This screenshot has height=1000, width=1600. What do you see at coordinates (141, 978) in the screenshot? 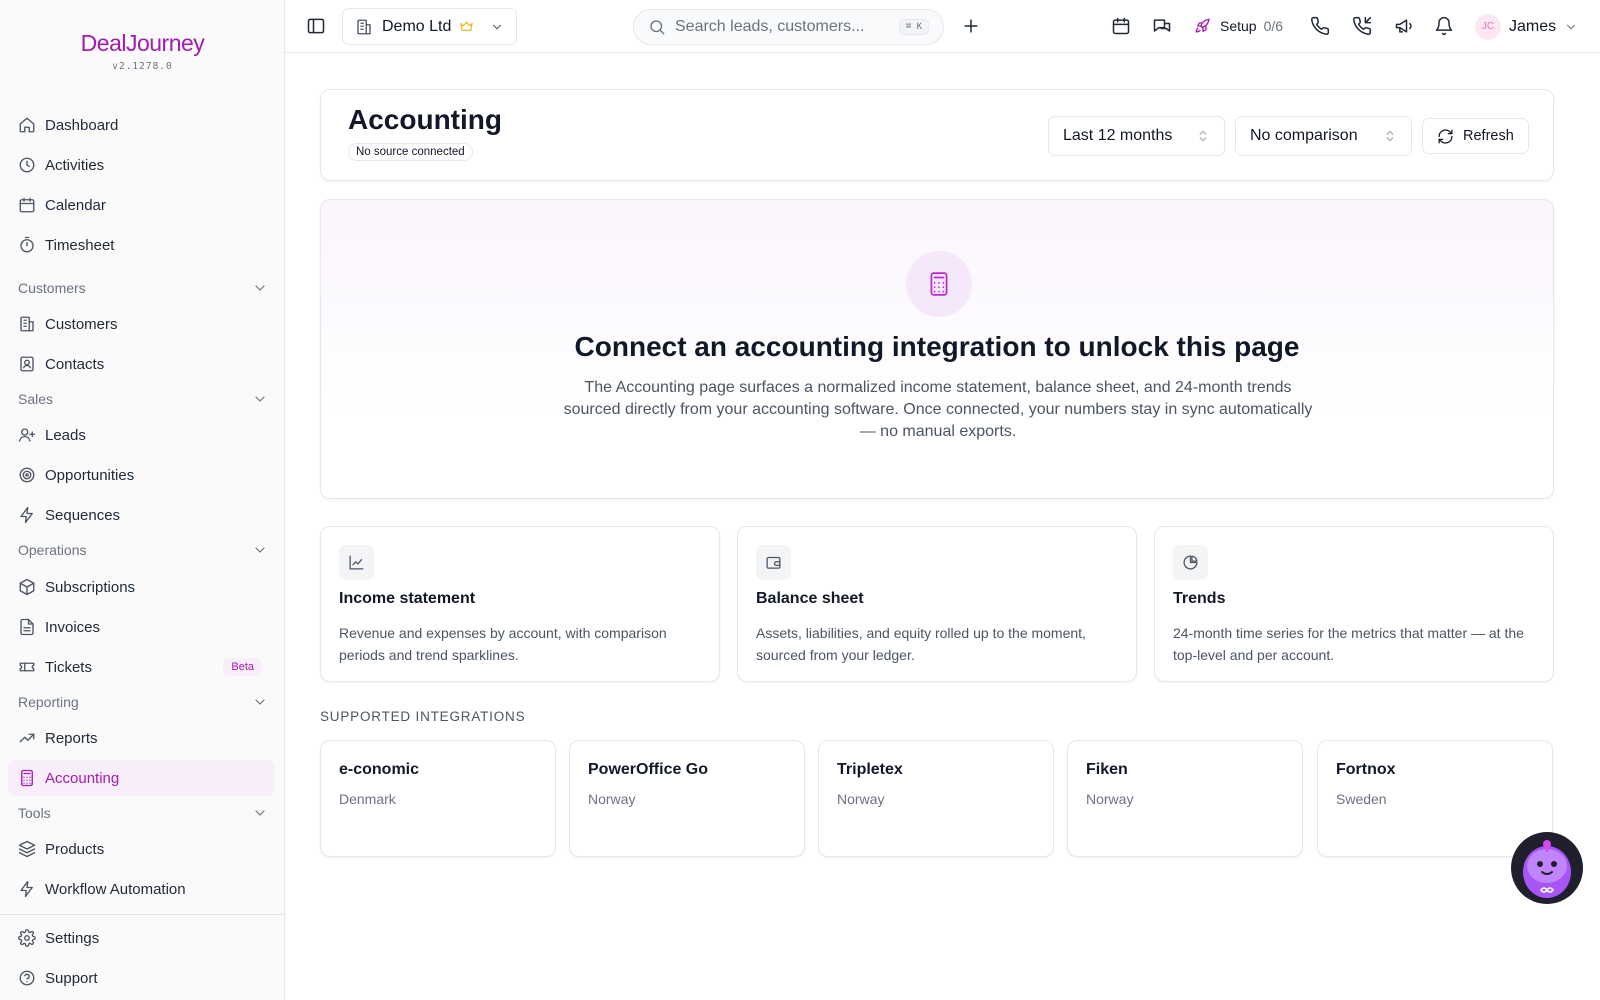
I see `sidebar-item-support: Support` at bounding box center [141, 978].